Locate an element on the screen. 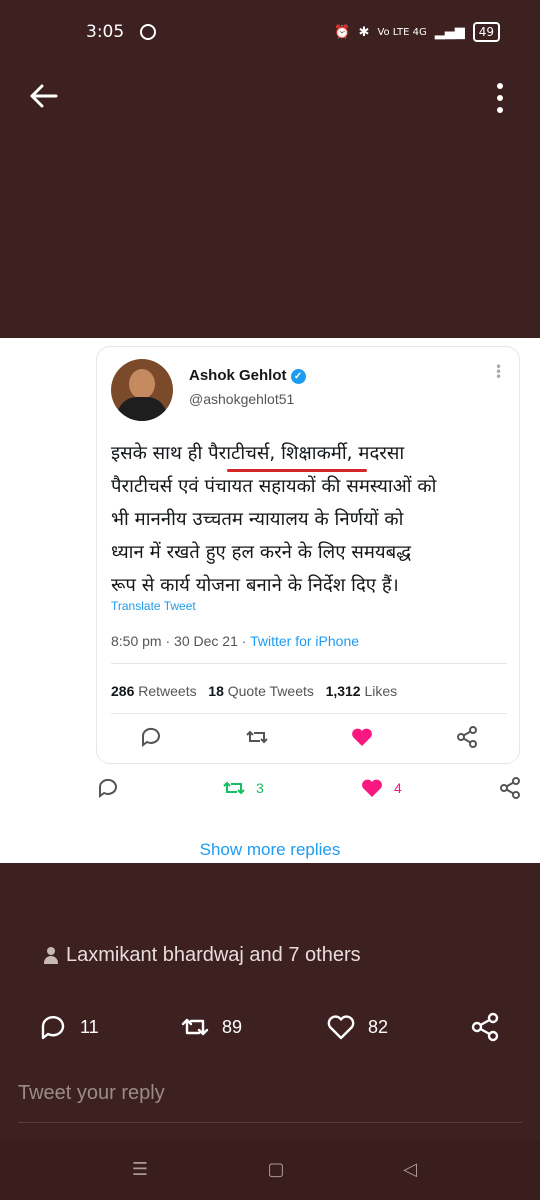  post-actions: 11 89 82 is located at coordinates (270, 1030).